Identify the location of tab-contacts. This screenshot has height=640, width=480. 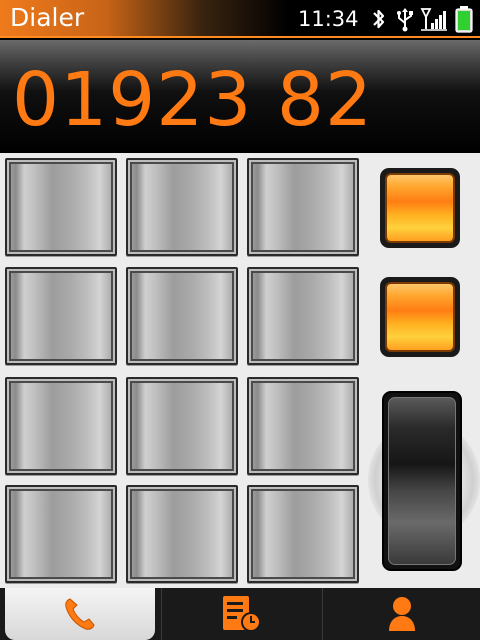
(401, 614).